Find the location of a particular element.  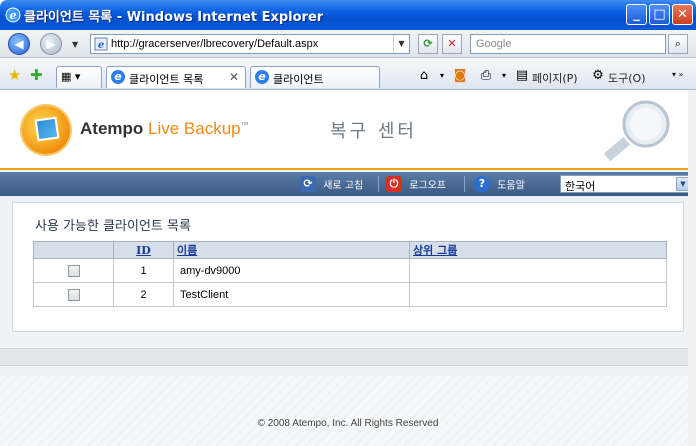

select-column-header is located at coordinates (73, 250).